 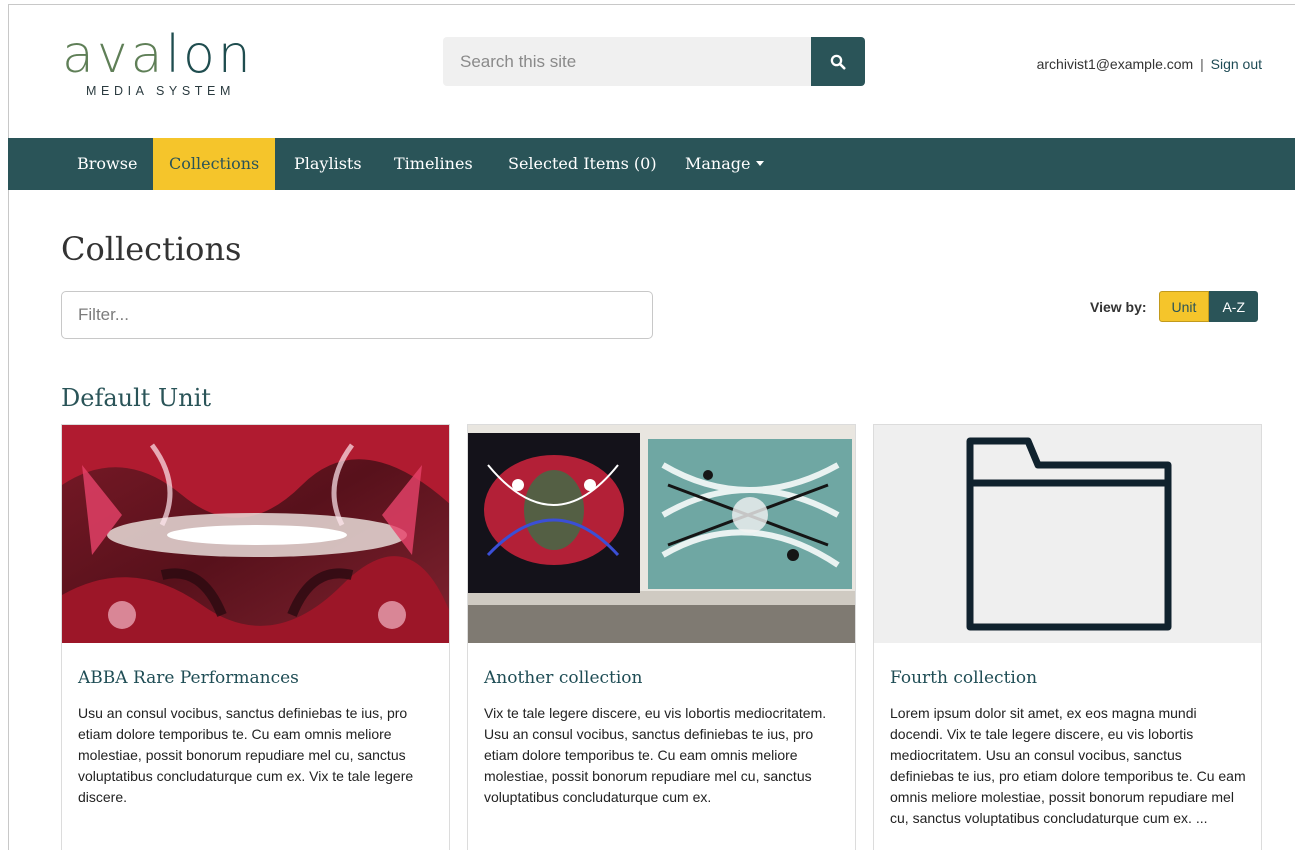 What do you see at coordinates (328, 164) in the screenshot?
I see `nav-playlists: Playlists` at bounding box center [328, 164].